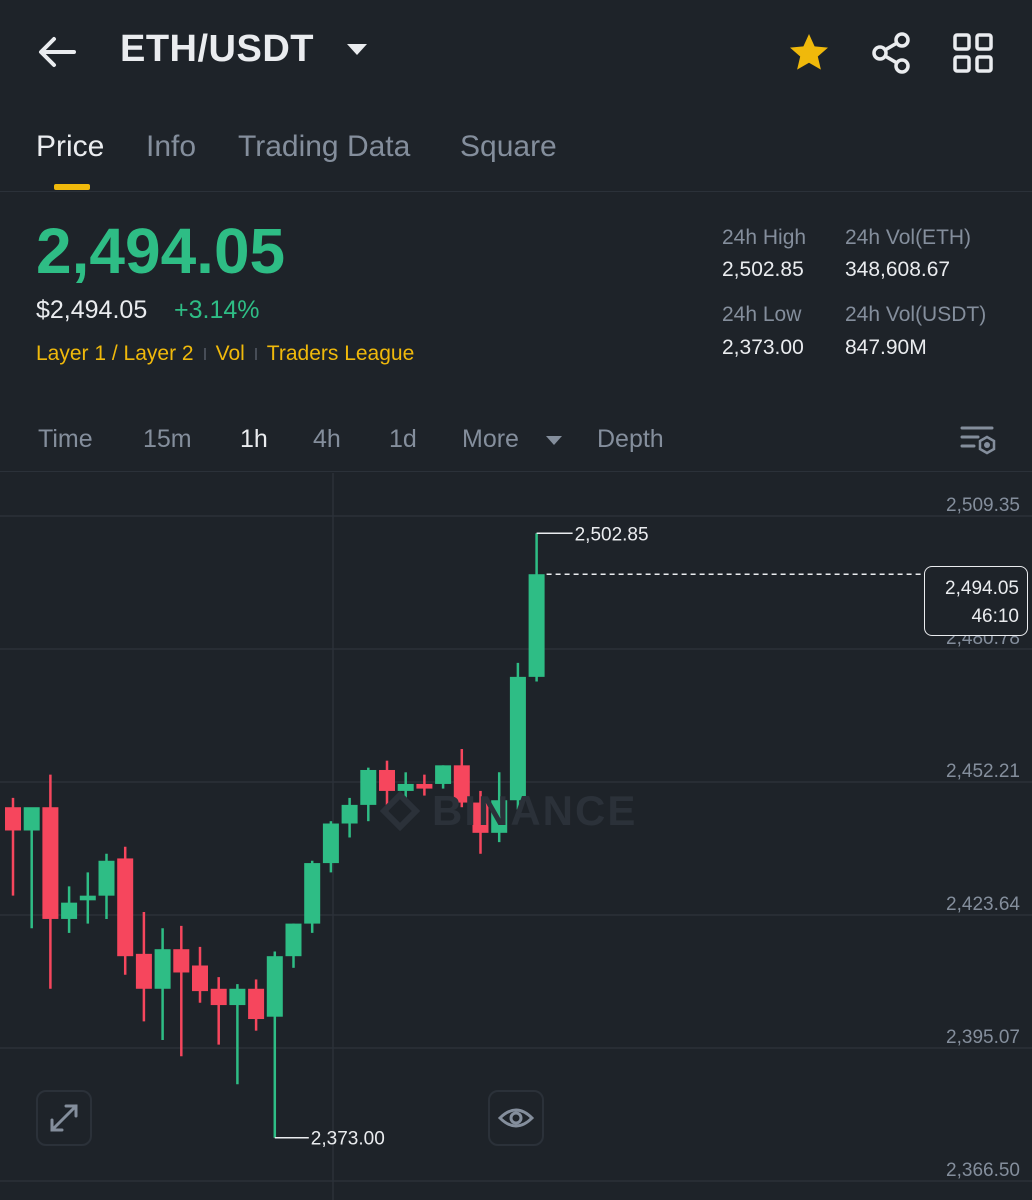 The width and height of the screenshot is (1032, 1200). I want to click on fullscreen-button, so click(64, 1118).